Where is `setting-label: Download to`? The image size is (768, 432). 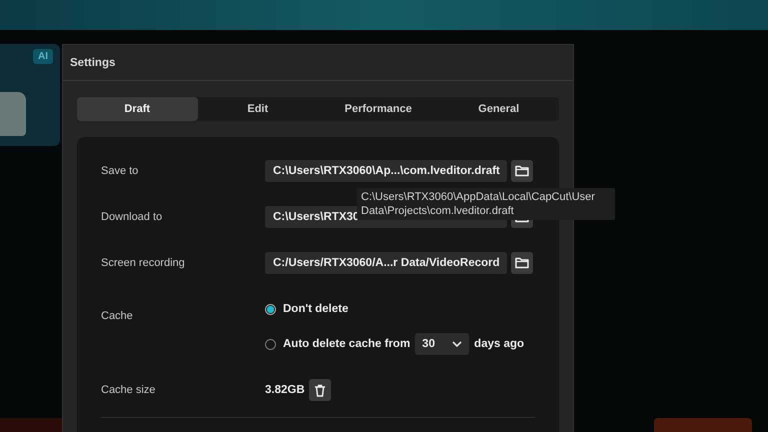 setting-label: Download to is located at coordinates (132, 217).